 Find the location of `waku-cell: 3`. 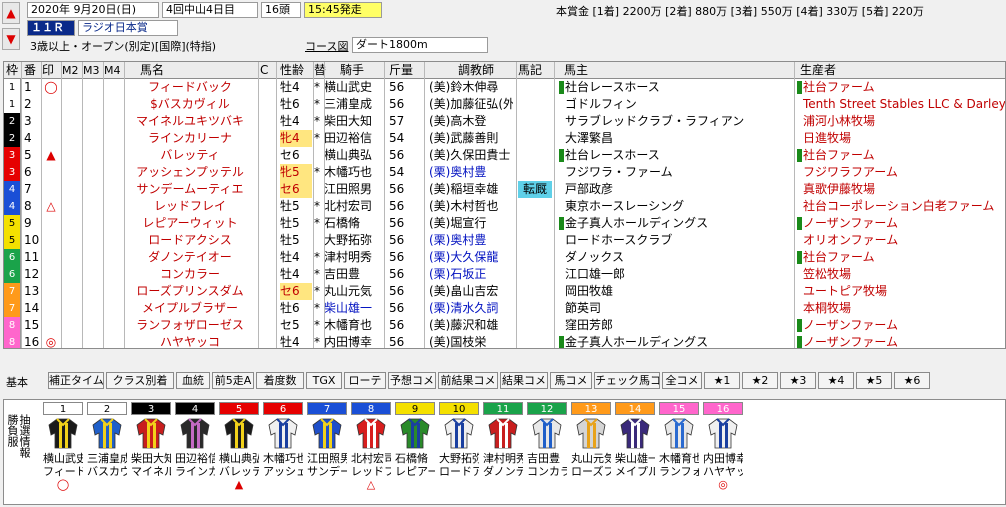

waku-cell: 3 is located at coordinates (12, 155).